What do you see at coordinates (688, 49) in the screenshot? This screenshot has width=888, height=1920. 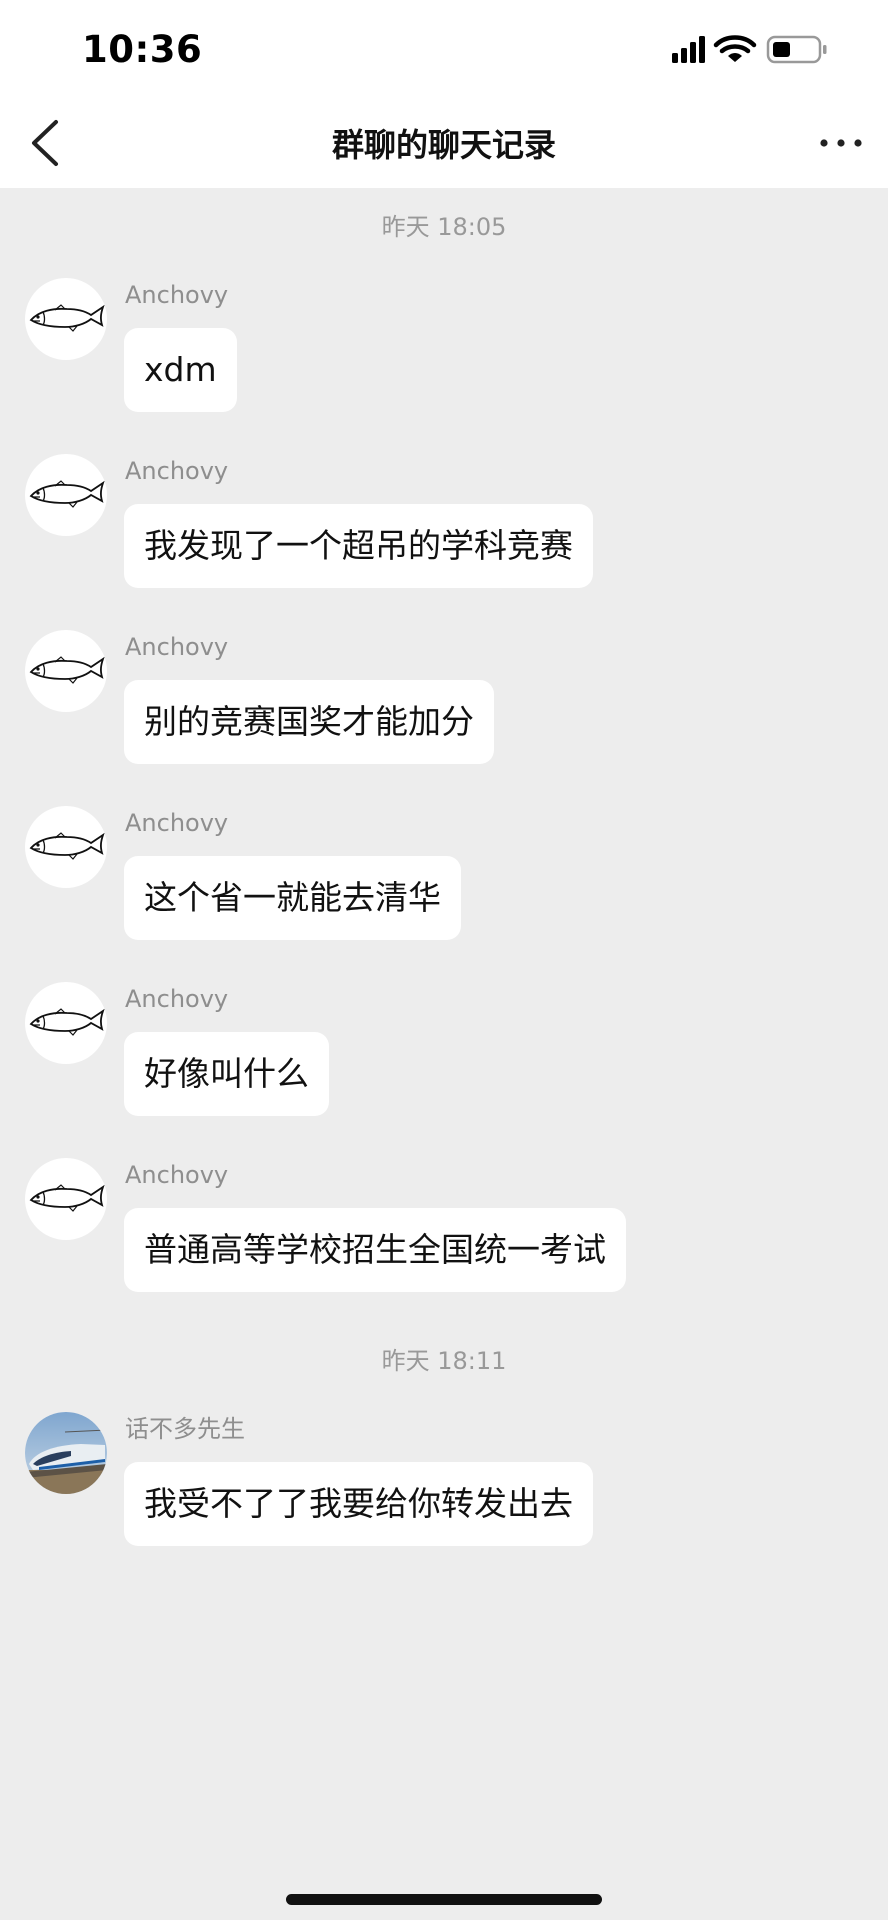 I see `signal-icon` at bounding box center [688, 49].